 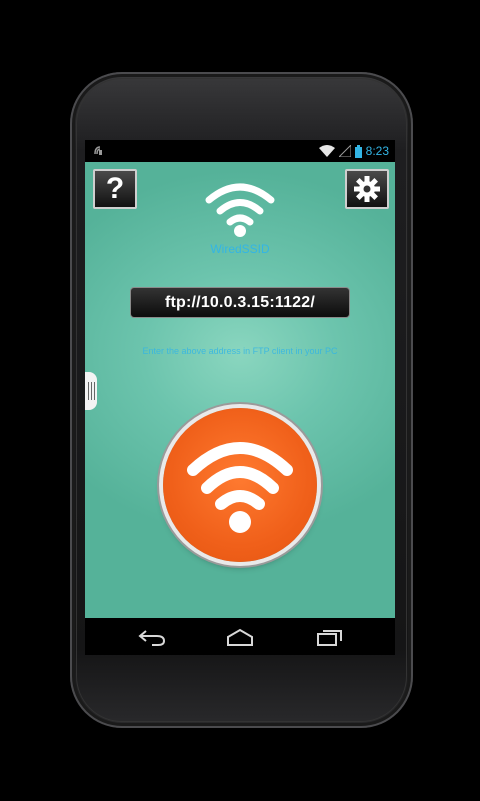 I want to click on drawer-handle, so click(x=91, y=391).